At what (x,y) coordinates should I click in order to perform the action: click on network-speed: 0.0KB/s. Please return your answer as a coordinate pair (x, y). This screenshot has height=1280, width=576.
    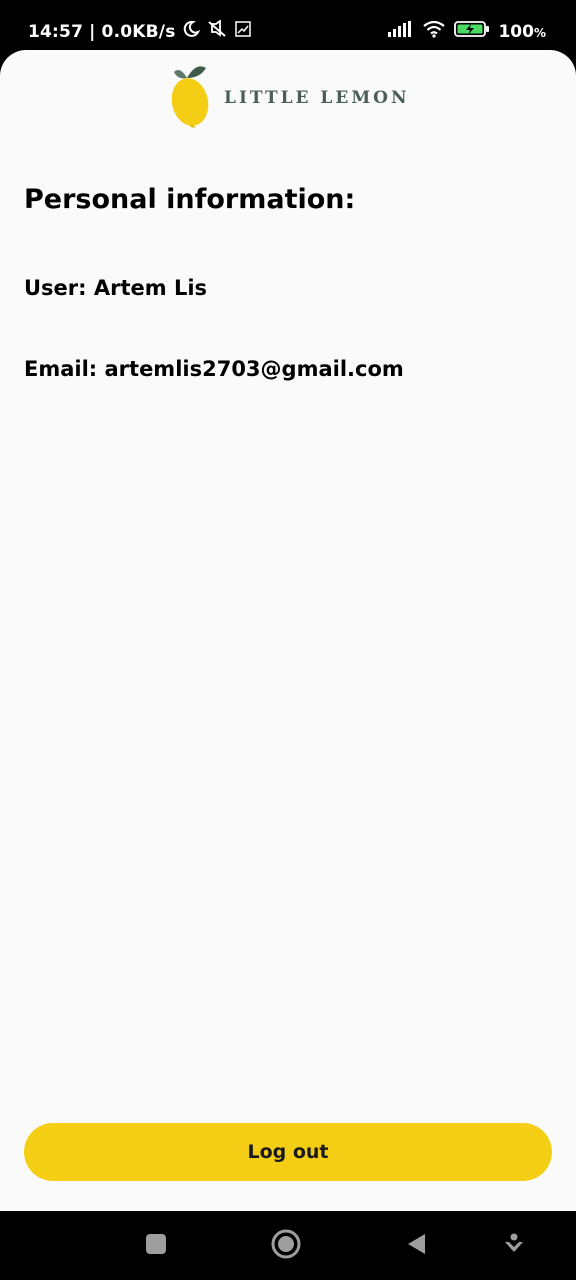
    Looking at the image, I should click on (138, 31).